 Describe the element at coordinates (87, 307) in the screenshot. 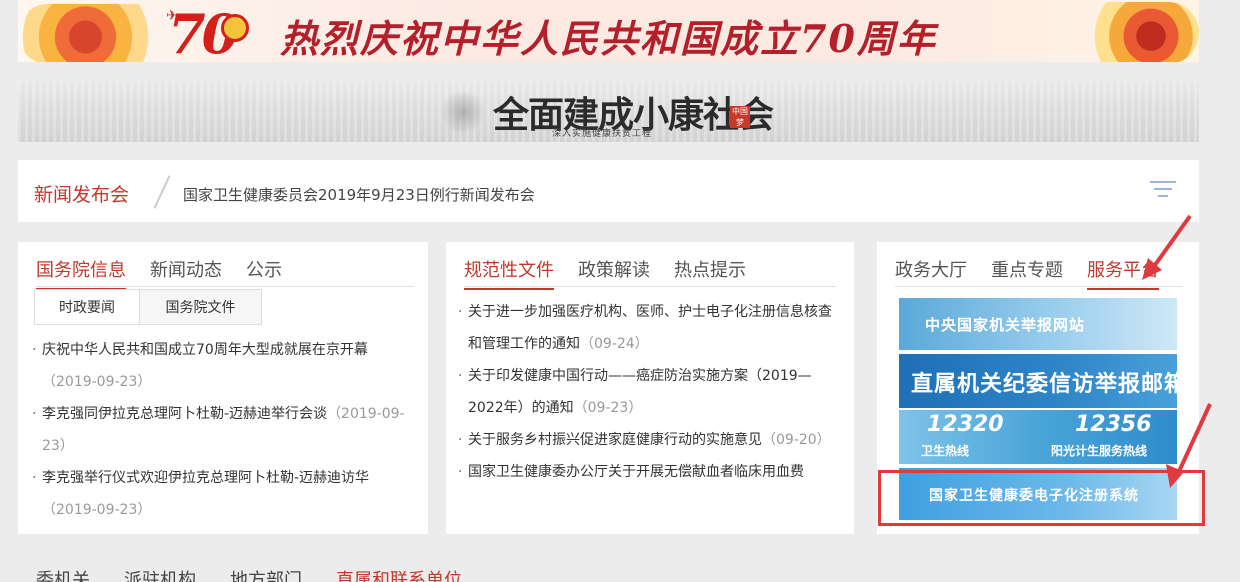

I see `subtab-political-news: 时政要闻` at that location.